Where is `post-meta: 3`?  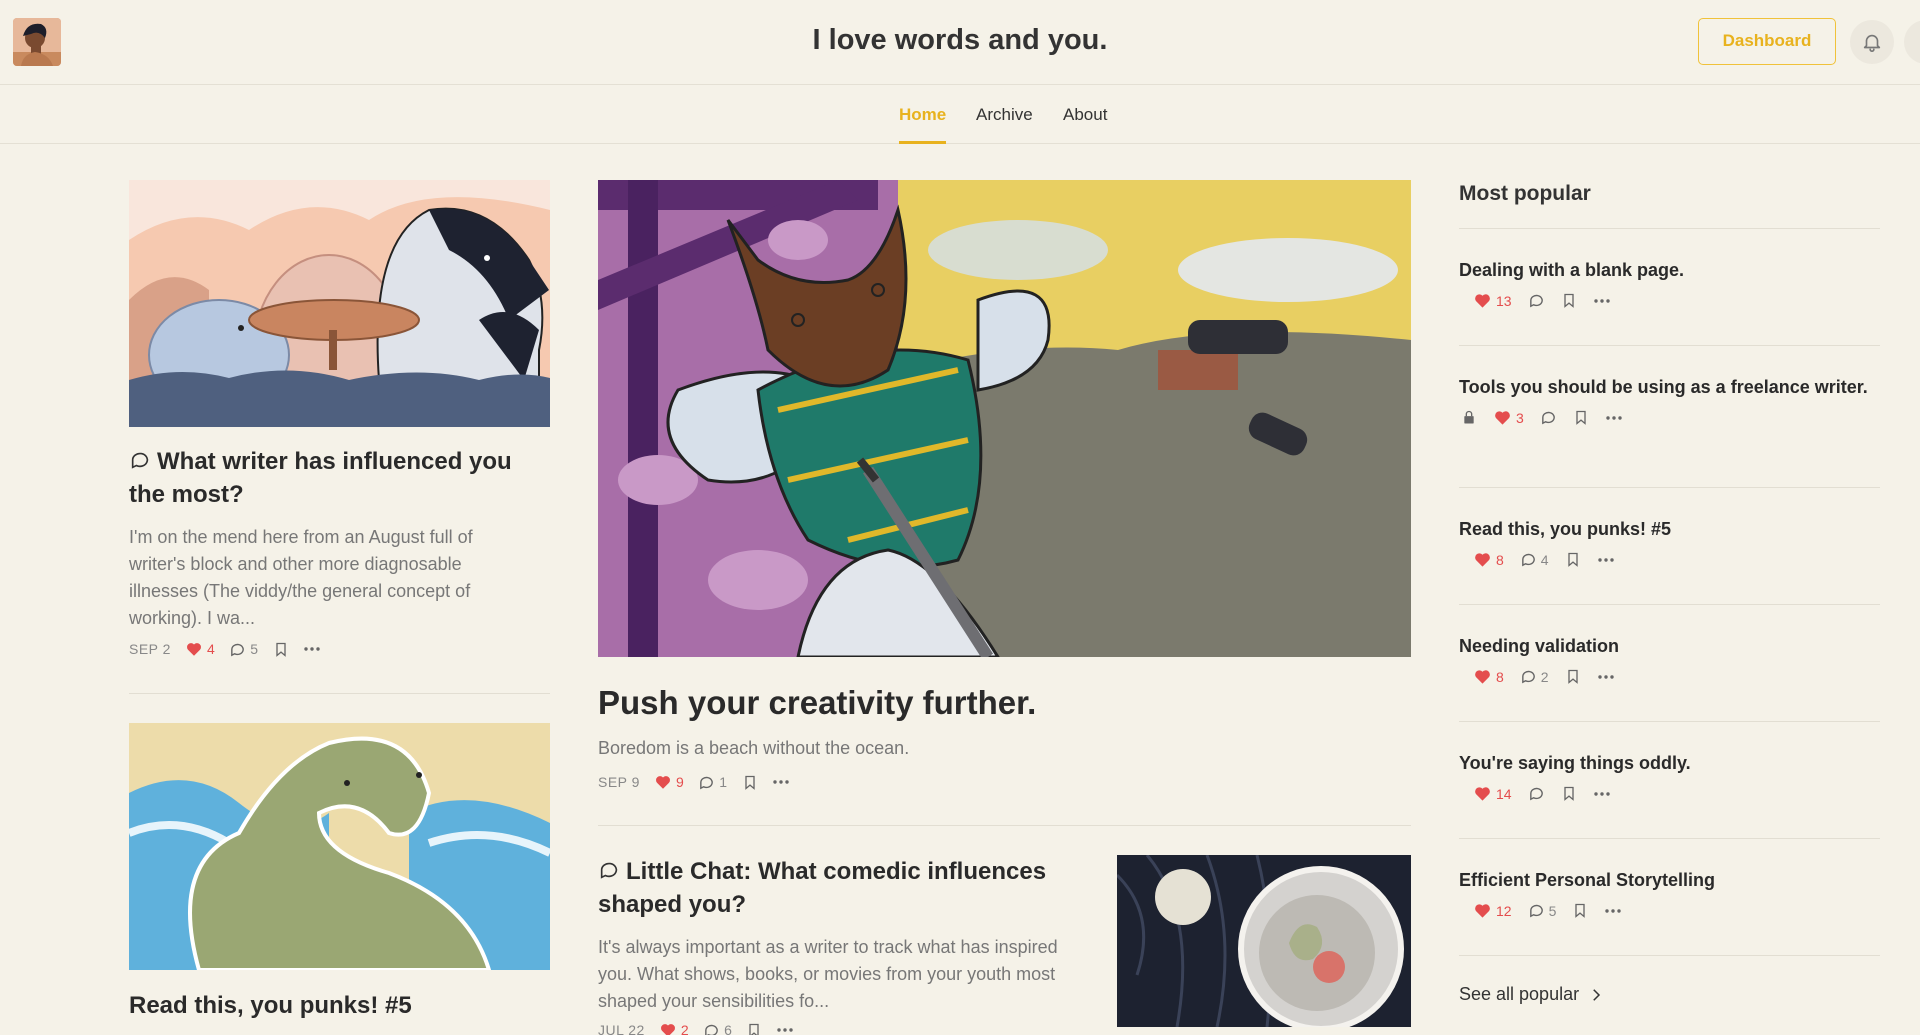
post-meta: 3 is located at coordinates (1670, 417).